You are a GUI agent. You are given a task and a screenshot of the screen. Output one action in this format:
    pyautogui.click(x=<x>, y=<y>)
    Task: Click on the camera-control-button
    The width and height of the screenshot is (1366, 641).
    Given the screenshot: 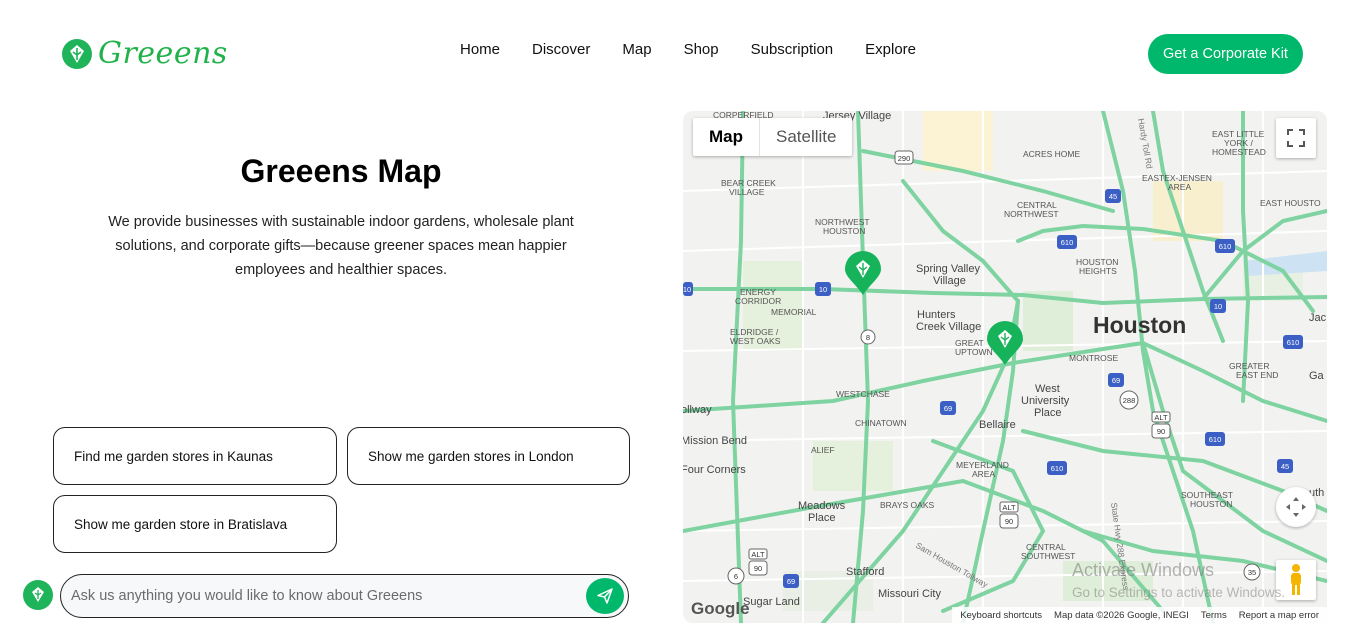 What is the action you would take?
    pyautogui.click(x=1296, y=507)
    